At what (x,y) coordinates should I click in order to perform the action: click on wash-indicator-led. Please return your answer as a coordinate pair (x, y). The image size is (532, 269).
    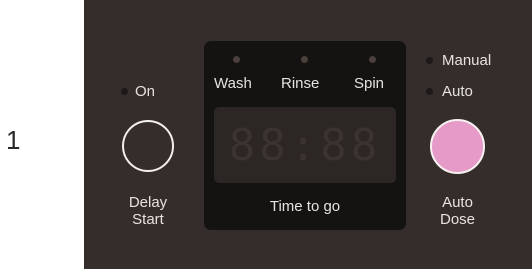
    Looking at the image, I should click on (236, 59).